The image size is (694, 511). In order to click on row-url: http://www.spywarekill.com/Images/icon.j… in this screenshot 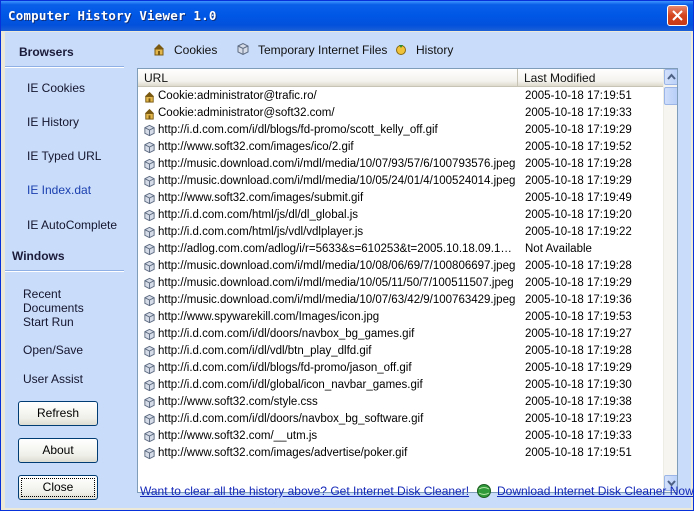, I will do `click(269, 317)`.